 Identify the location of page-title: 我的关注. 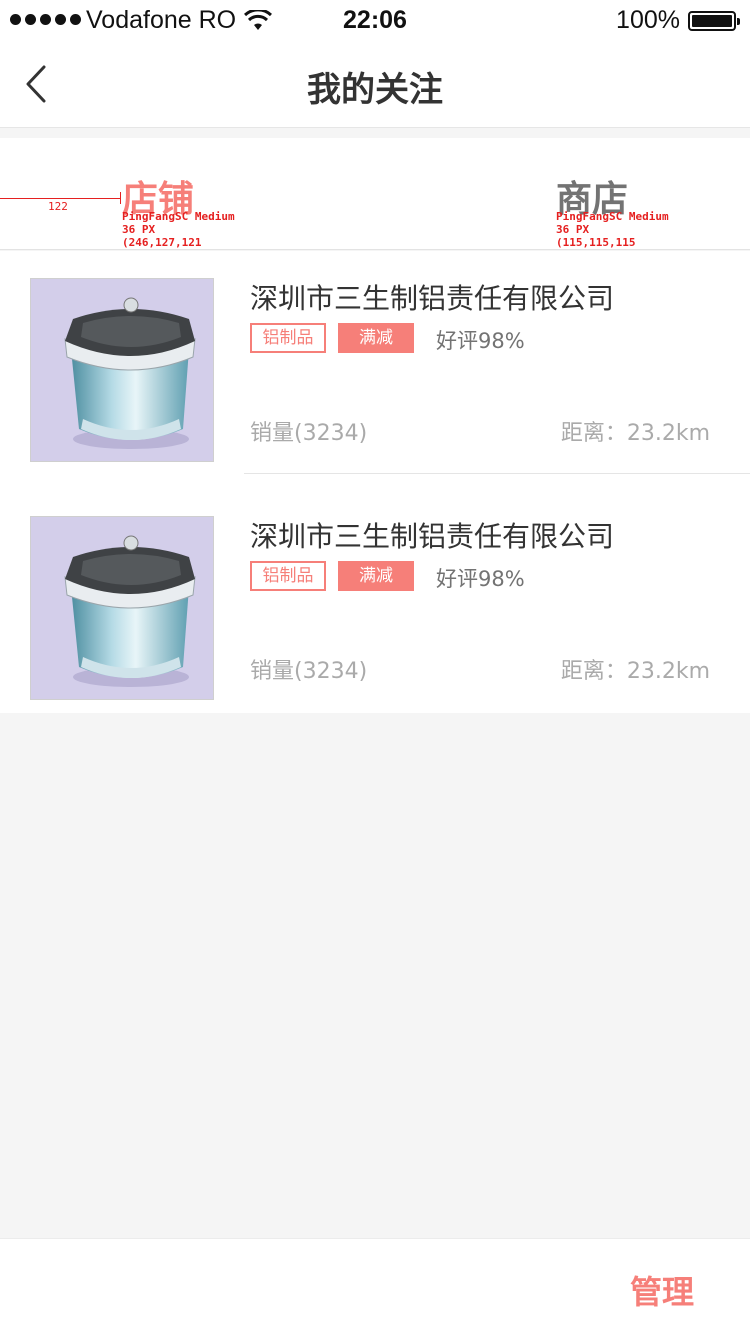
(375, 90).